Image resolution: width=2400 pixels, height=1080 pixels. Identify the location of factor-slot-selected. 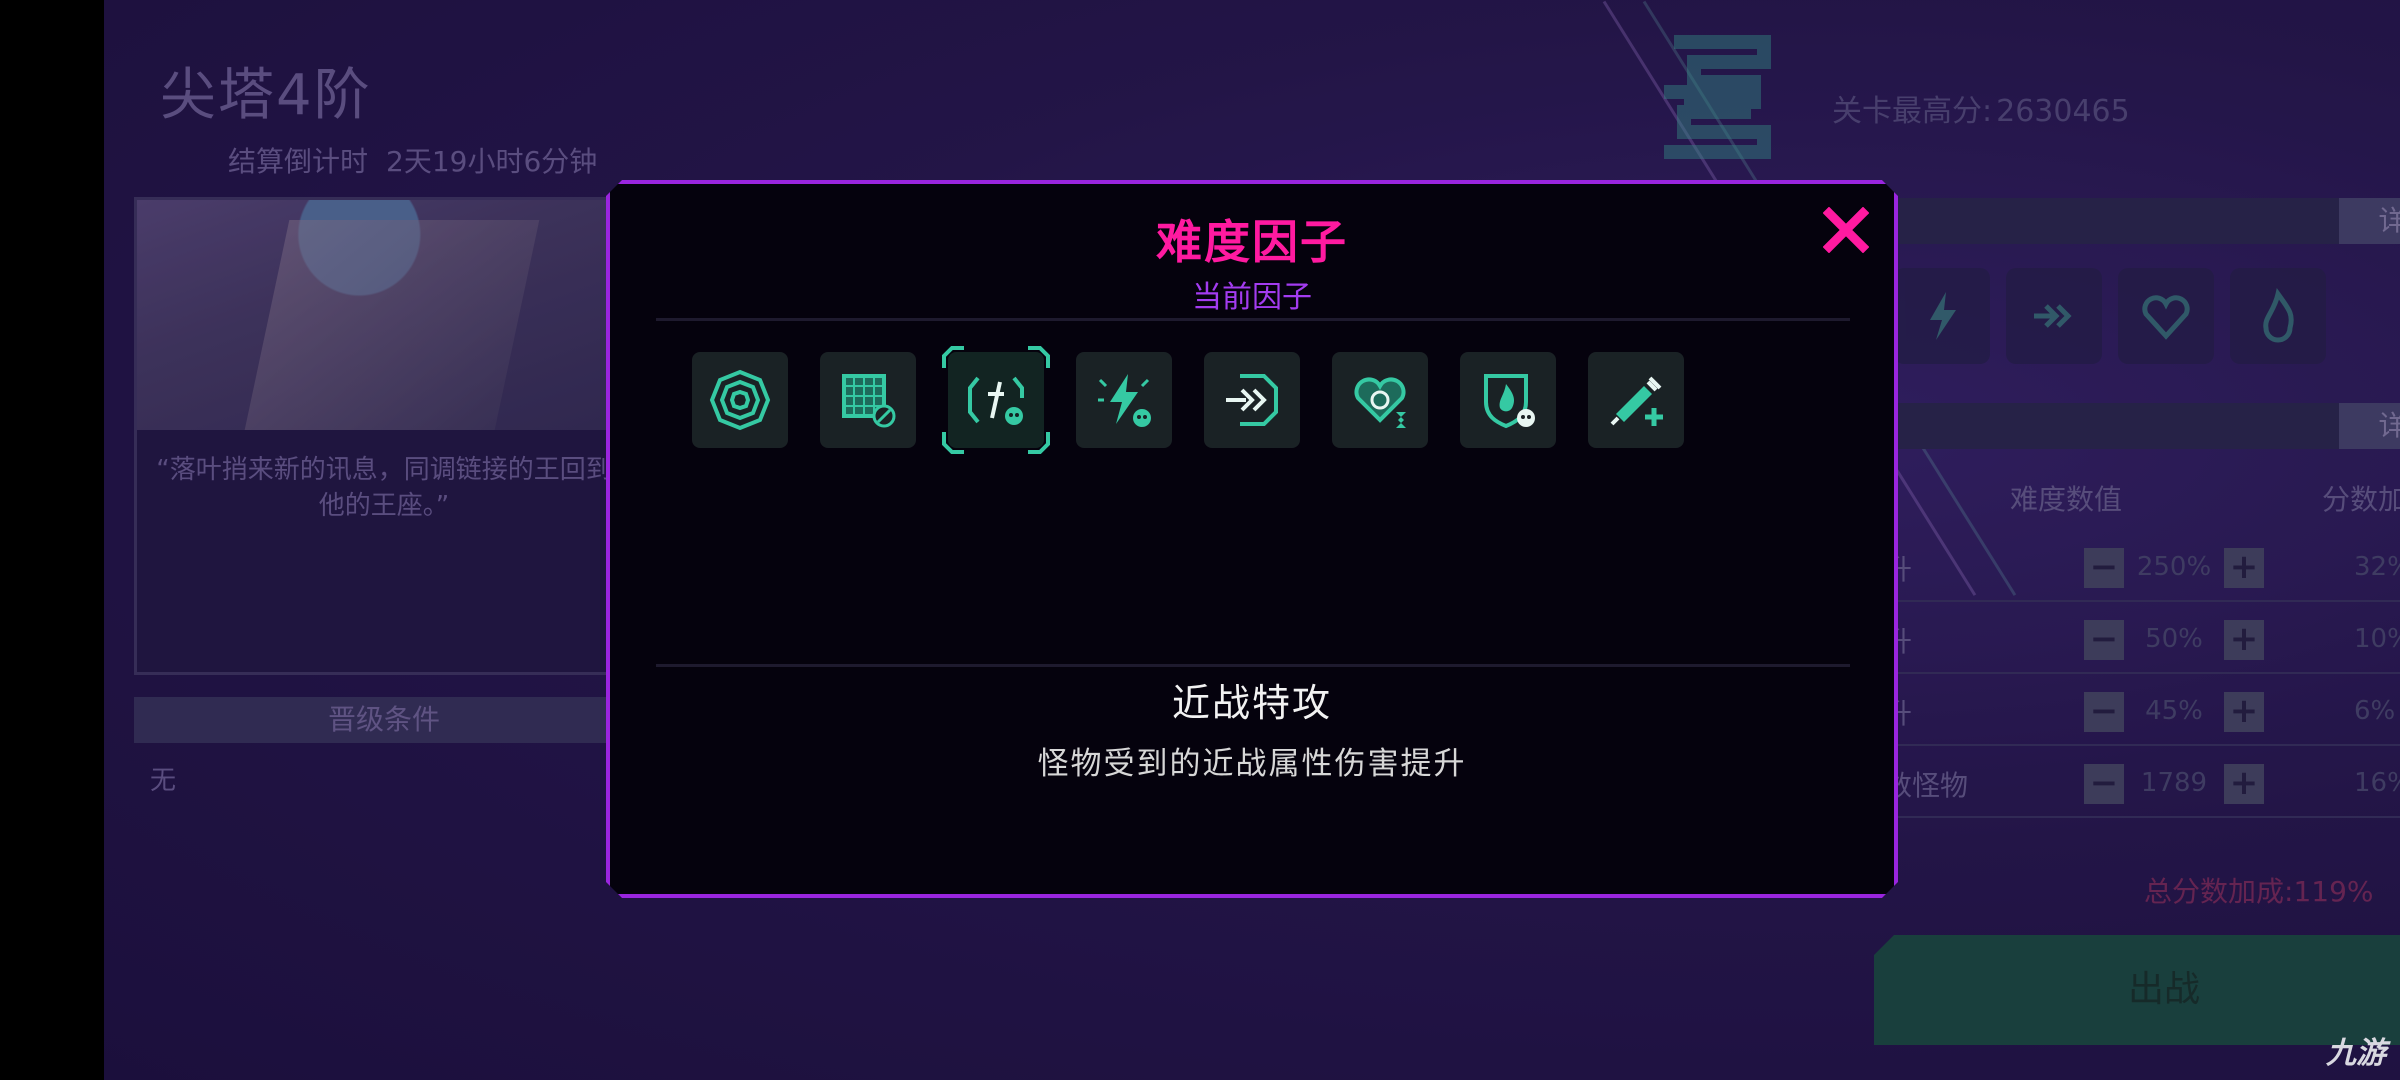
(996, 400).